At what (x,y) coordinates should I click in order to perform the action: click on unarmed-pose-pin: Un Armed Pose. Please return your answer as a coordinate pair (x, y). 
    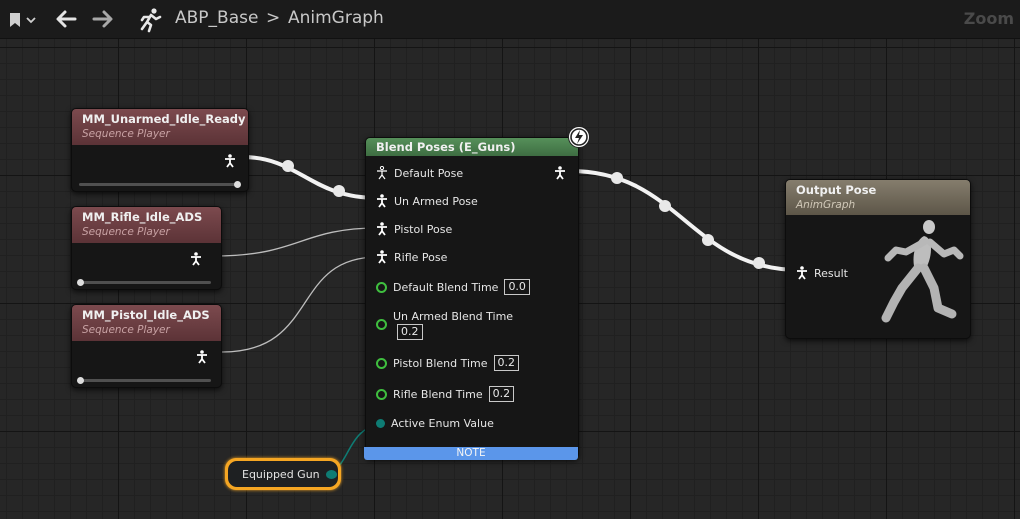
    Looking at the image, I should click on (427, 201).